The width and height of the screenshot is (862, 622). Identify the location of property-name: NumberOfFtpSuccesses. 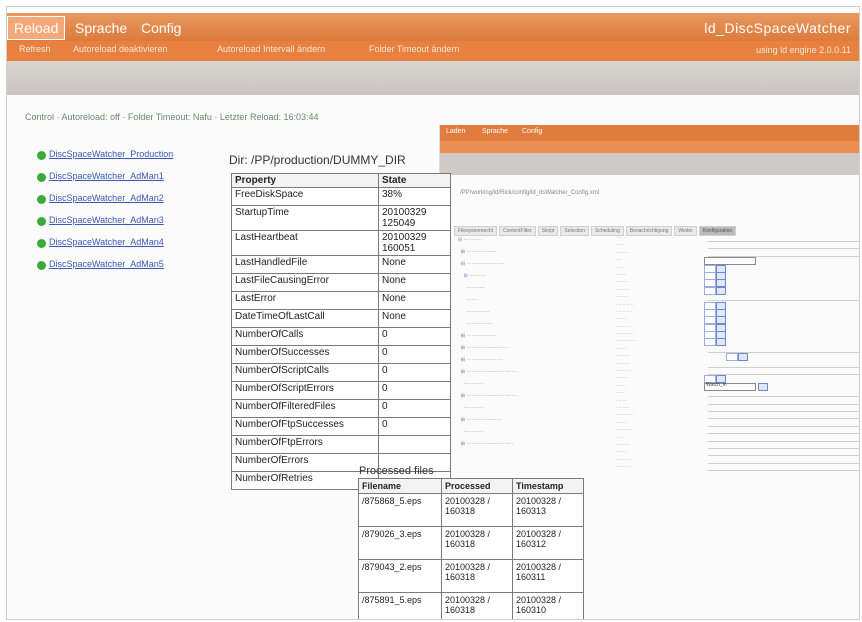
(305, 426).